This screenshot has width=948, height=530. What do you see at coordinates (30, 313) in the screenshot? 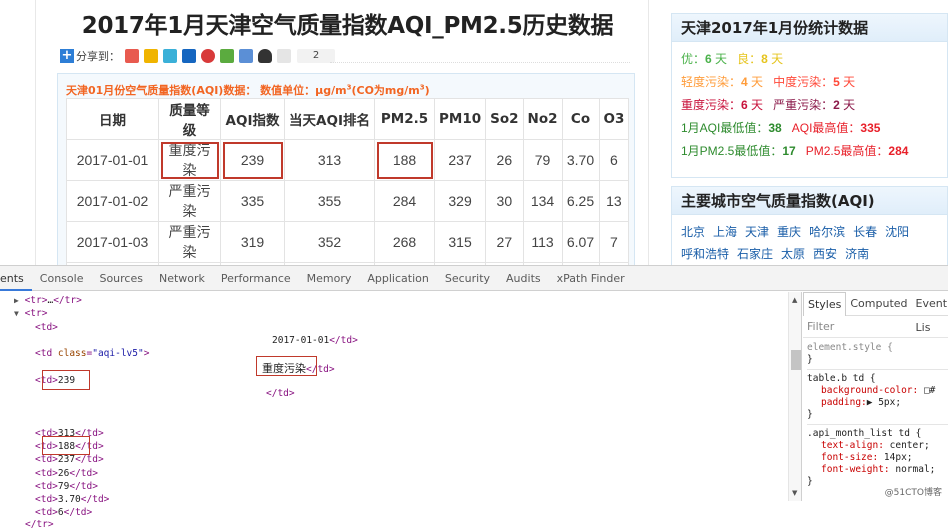
I see `dom-line-tr: ▼ <tr>` at bounding box center [30, 313].